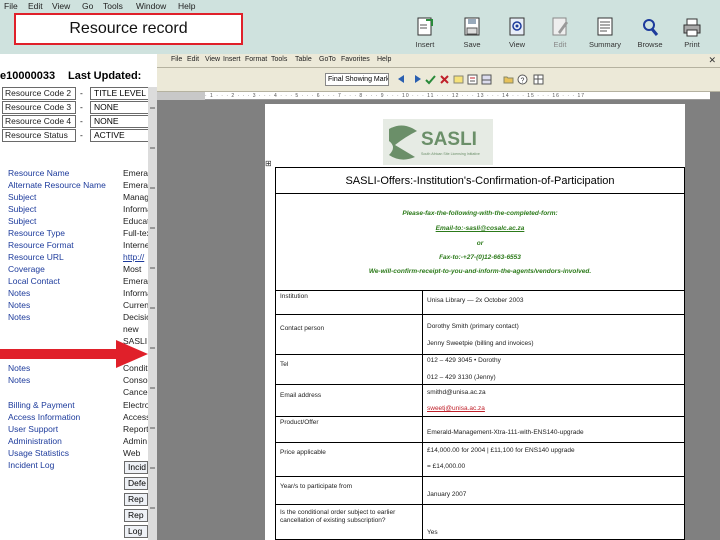 Image resolution: width=720 pixels, height=540 pixels. What do you see at coordinates (78, 281) in the screenshot?
I see `field-row: Local Contact Emerald` at bounding box center [78, 281].